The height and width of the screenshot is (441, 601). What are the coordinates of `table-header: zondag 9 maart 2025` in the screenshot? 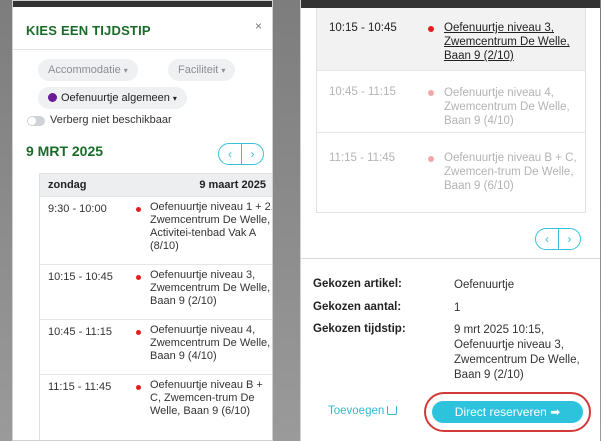 It's located at (156, 185).